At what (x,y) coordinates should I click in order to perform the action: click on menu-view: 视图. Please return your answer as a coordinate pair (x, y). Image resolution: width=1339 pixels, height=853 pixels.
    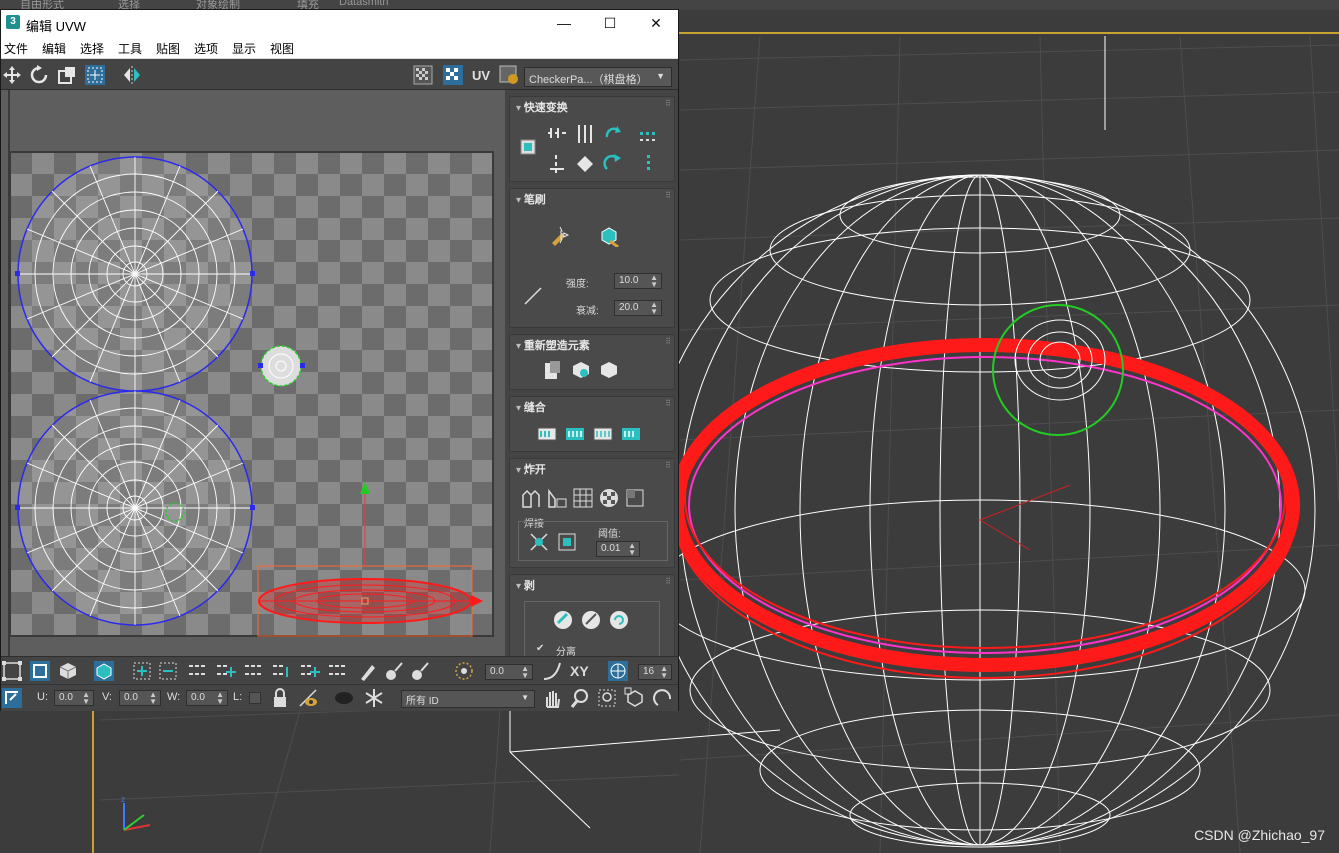
    Looking at the image, I should click on (282, 48).